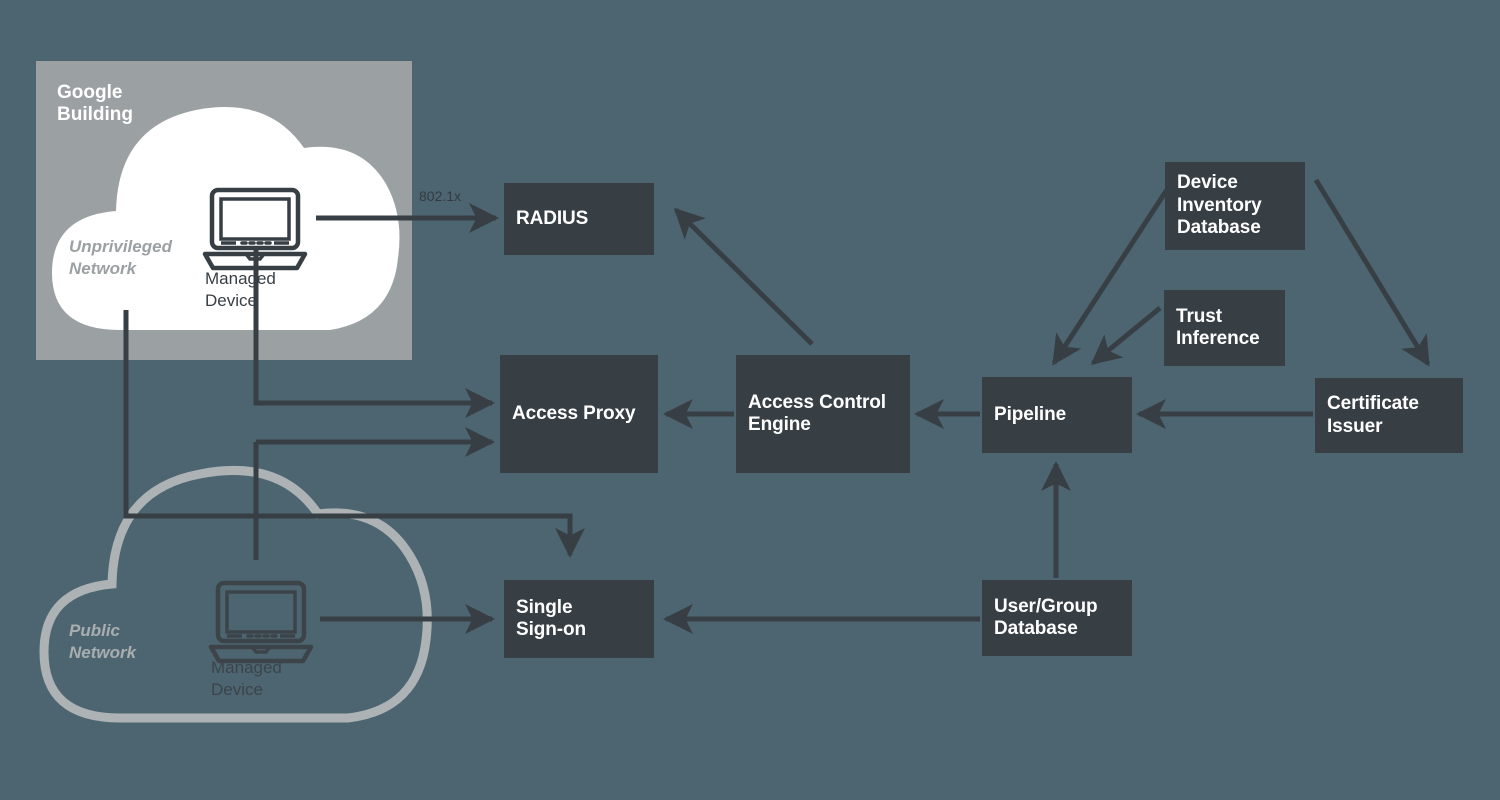 The width and height of the screenshot is (1500, 800). I want to click on node-device-inventory-database: Device Inventory Database, so click(1235, 206).